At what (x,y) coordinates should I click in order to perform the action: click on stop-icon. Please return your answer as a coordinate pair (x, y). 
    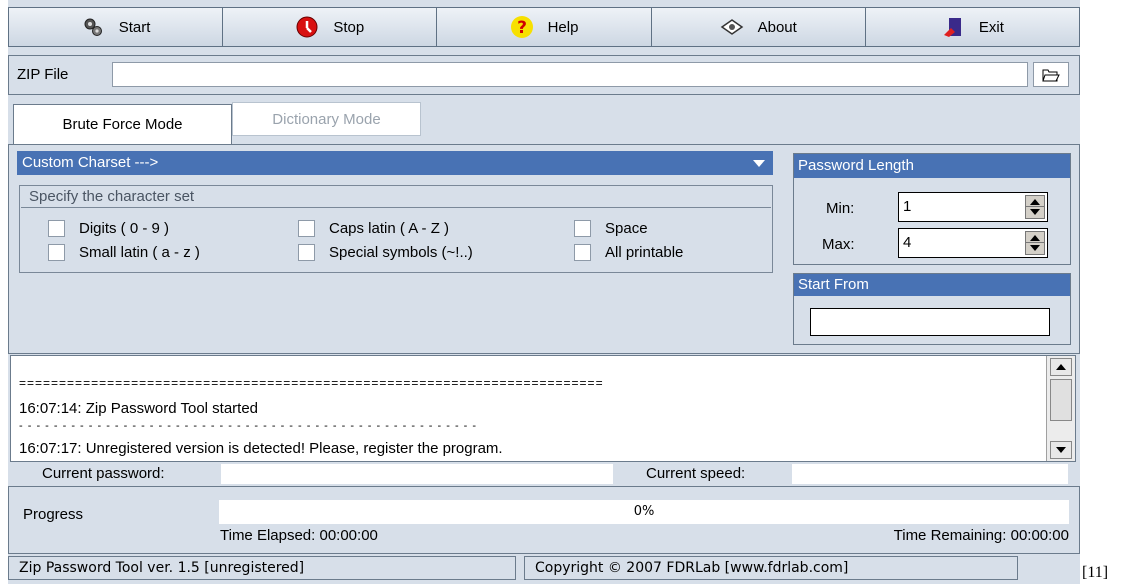
    Looking at the image, I should click on (307, 27).